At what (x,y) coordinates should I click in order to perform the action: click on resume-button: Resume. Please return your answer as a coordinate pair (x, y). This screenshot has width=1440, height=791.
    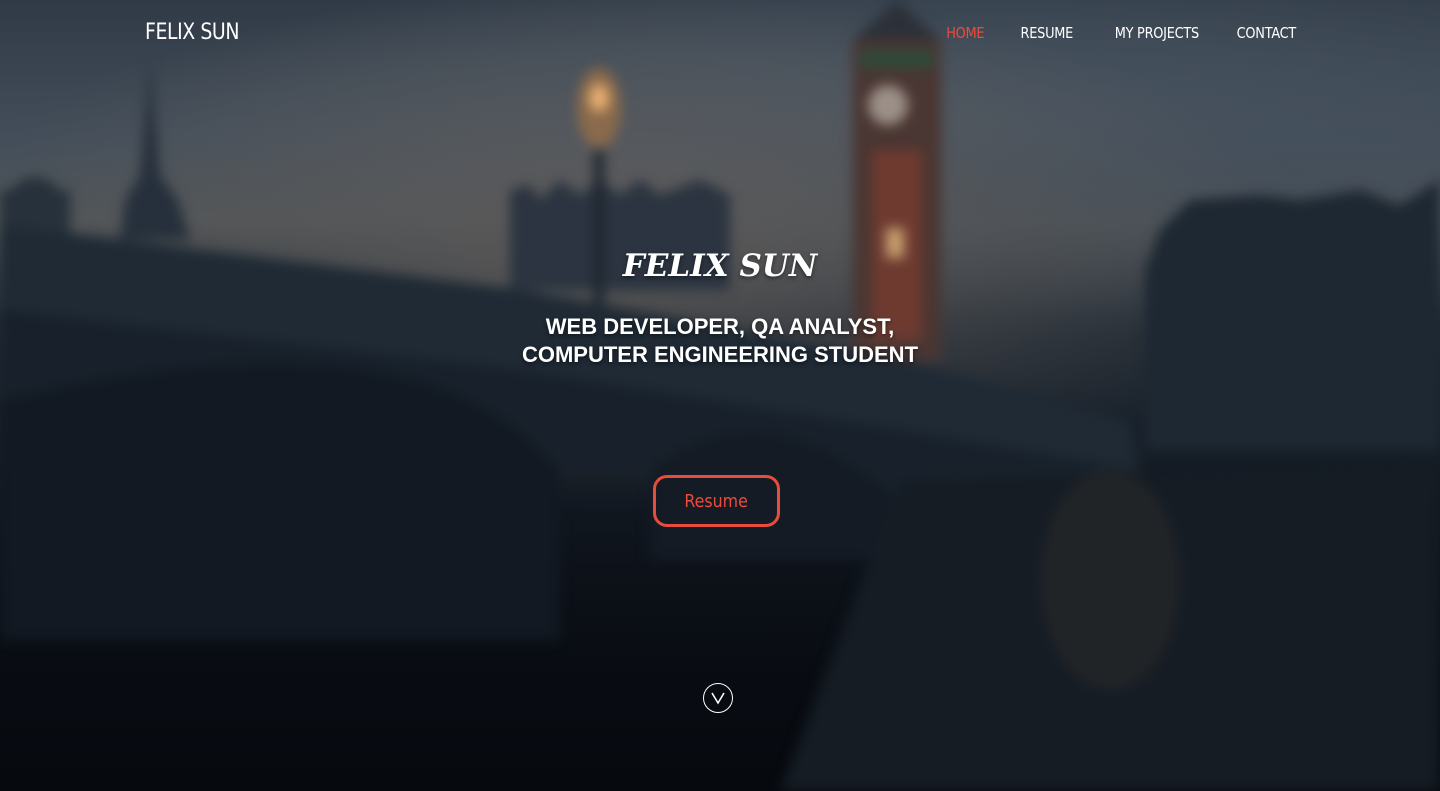
    Looking at the image, I should click on (716, 501).